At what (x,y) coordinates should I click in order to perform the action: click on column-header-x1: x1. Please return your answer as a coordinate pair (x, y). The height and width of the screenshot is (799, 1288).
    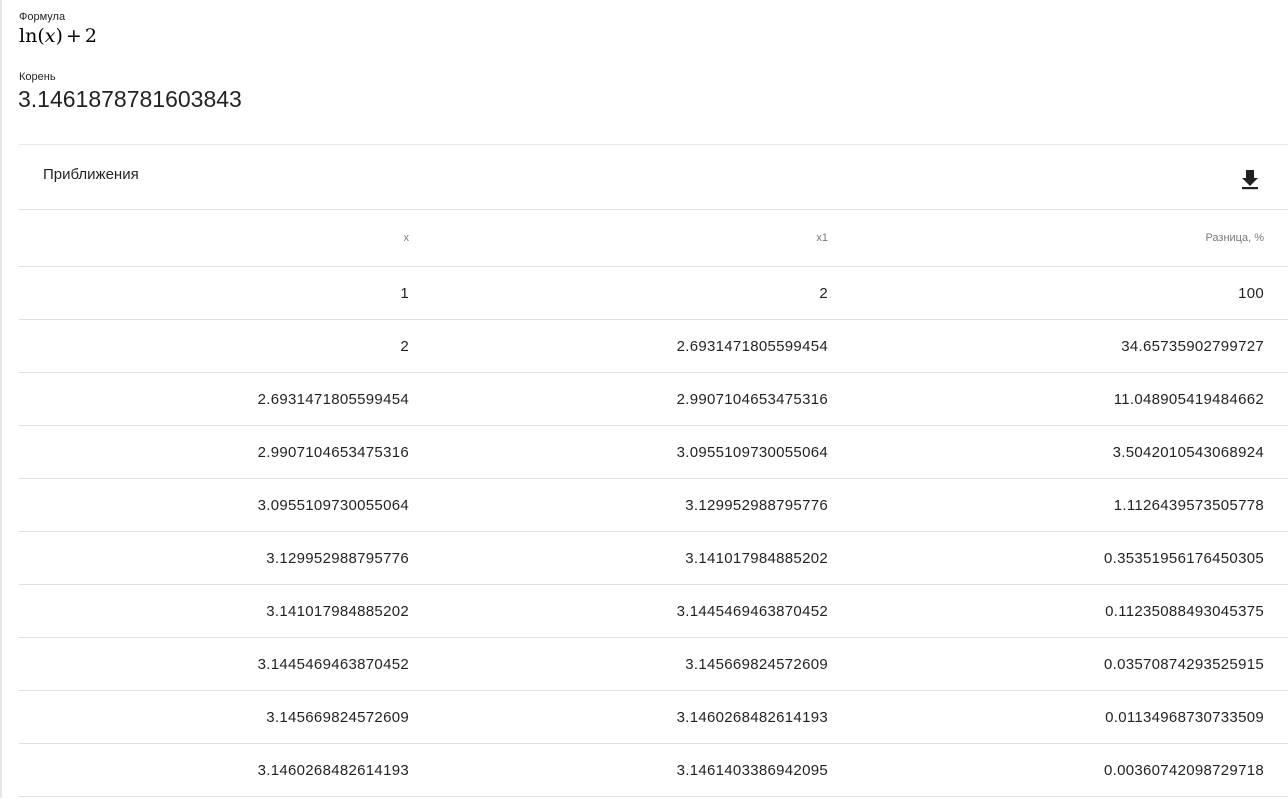
    Looking at the image, I should click on (618, 238).